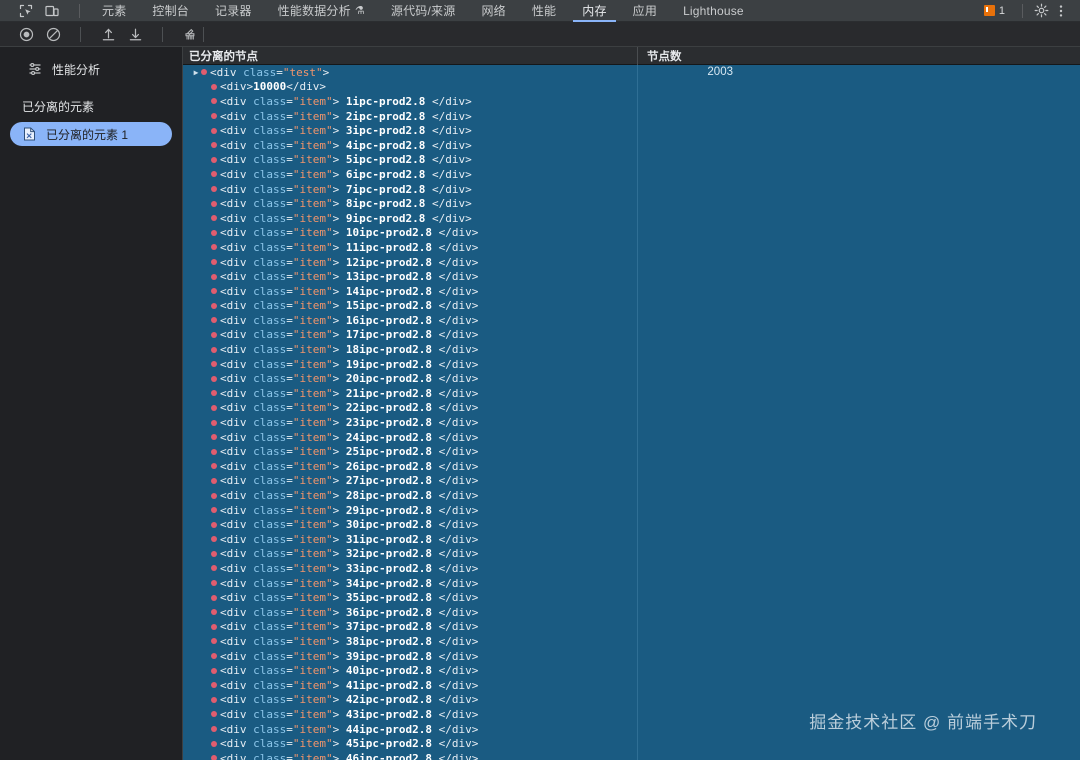 This screenshot has width=1080, height=760. Describe the element at coordinates (349, 583) in the screenshot. I see `node-markup: <div class="item"> 34ipc-prod2.8 </div>` at that location.